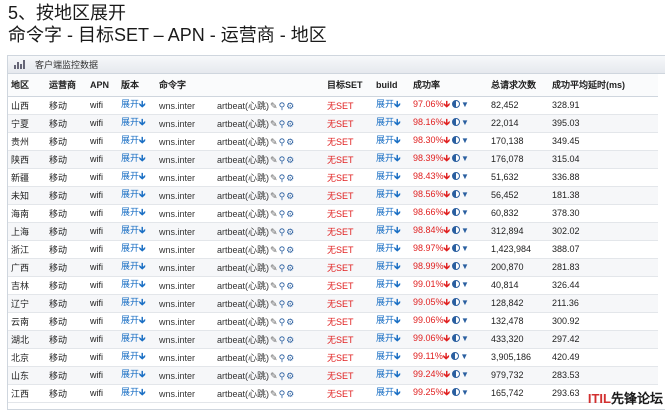 This screenshot has height=410, width=665. I want to click on column-header: 地区, so click(27, 85).